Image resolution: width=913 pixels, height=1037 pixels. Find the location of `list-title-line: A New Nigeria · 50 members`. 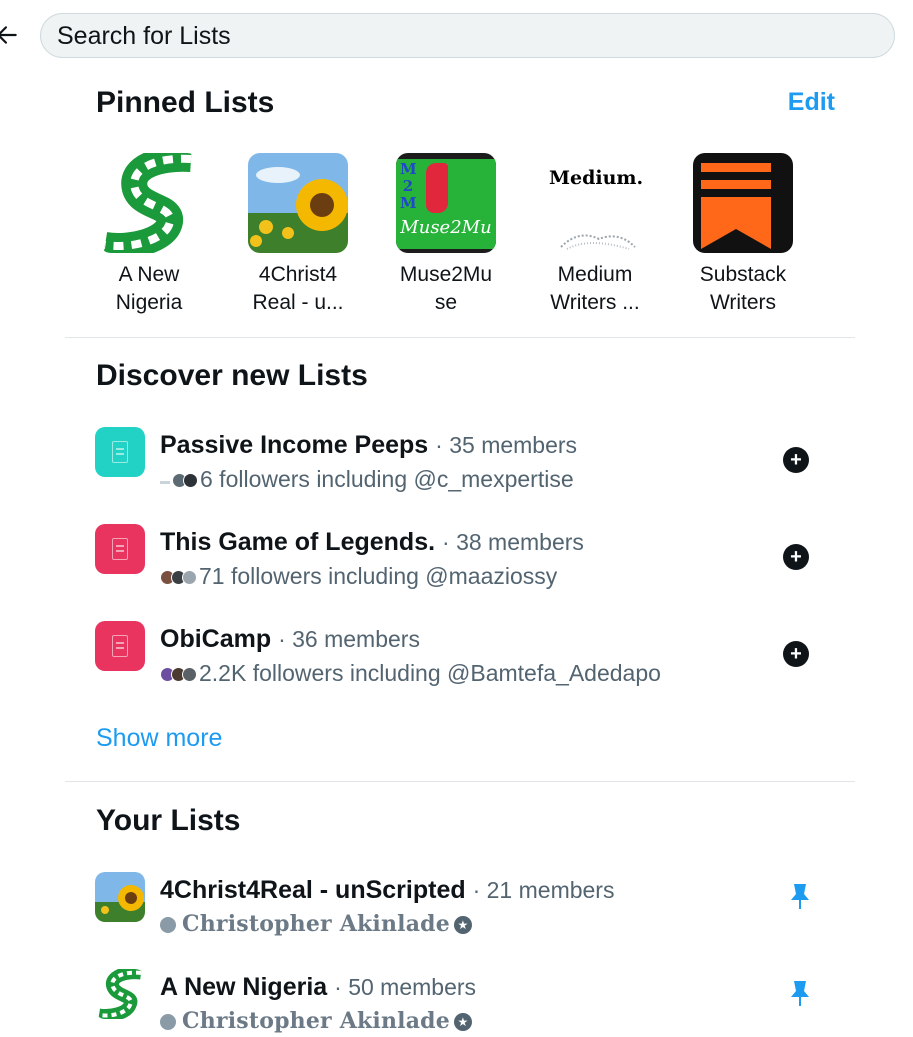

list-title-line: A New Nigeria · 50 members is located at coordinates (318, 987).